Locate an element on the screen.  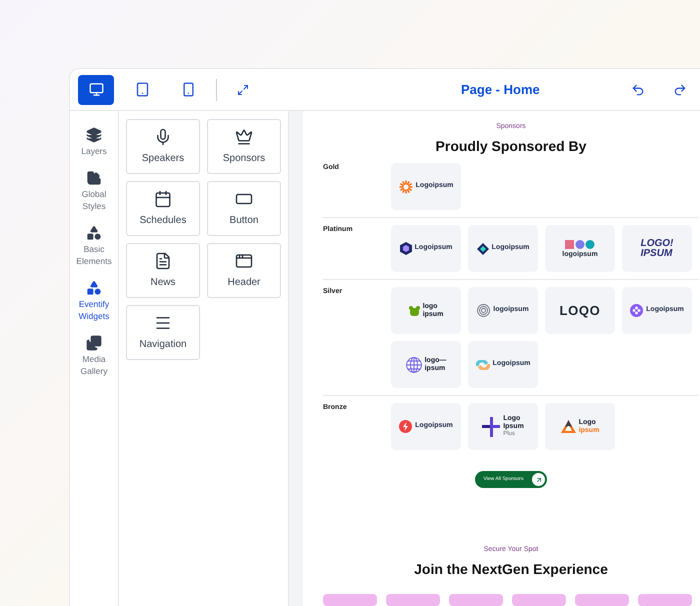
monitor-icon is located at coordinates (96, 89).